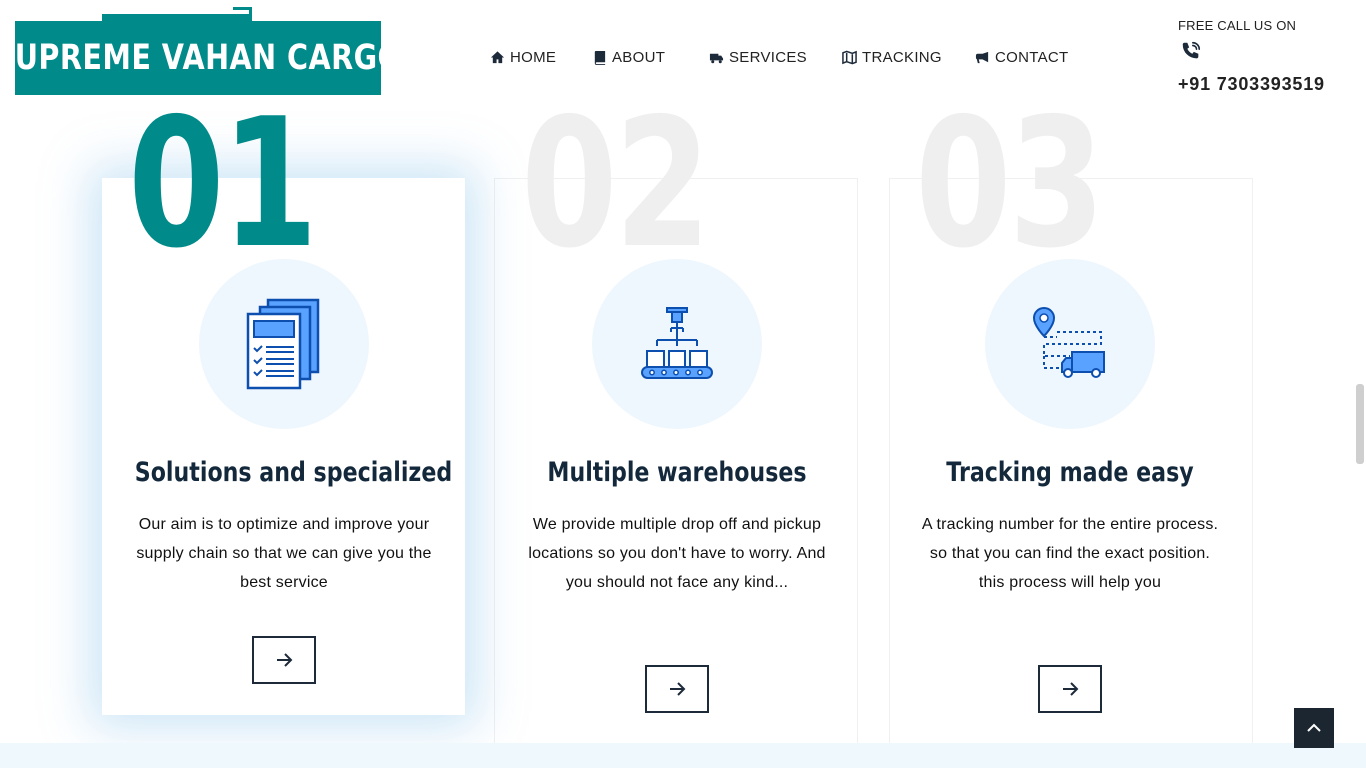 The height and width of the screenshot is (768, 1366). What do you see at coordinates (1360, 424) in the screenshot?
I see `scrollbar-thumb` at bounding box center [1360, 424].